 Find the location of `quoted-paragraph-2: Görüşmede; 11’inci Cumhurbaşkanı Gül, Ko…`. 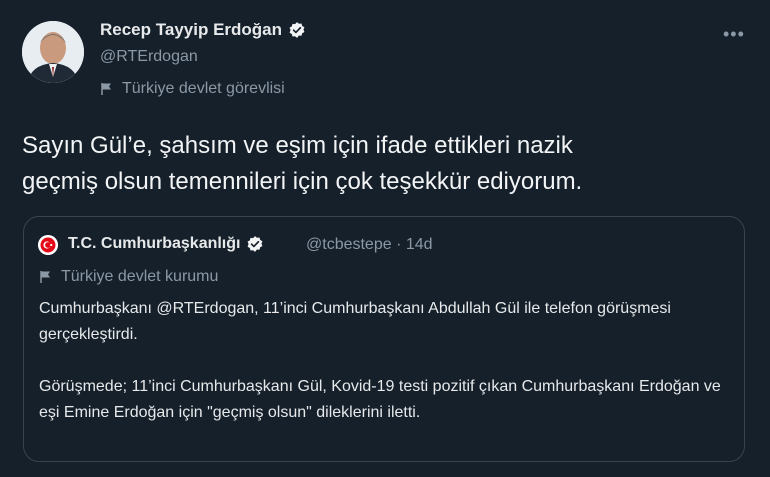

quoted-paragraph-2: Görüşmede; 11’inci Cumhurbaşkanı Gül, Ko… is located at coordinates (380, 399).